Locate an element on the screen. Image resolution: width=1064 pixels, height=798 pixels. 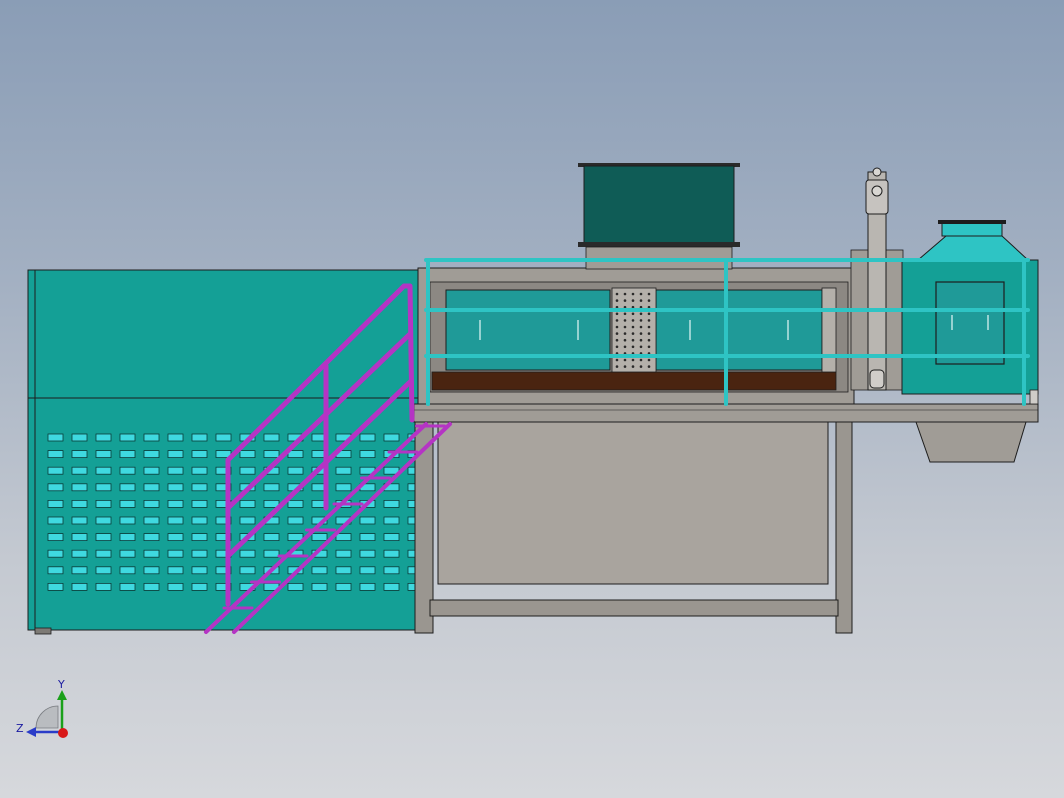
top-hopper is located at coordinates (659, 216).